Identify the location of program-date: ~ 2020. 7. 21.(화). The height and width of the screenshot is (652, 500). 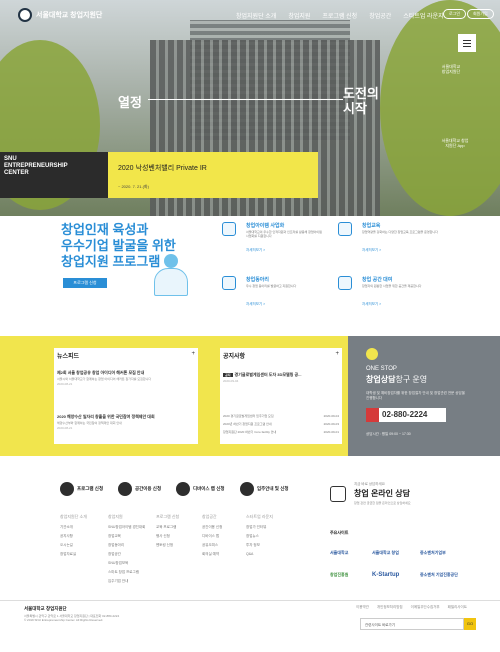
(133, 186).